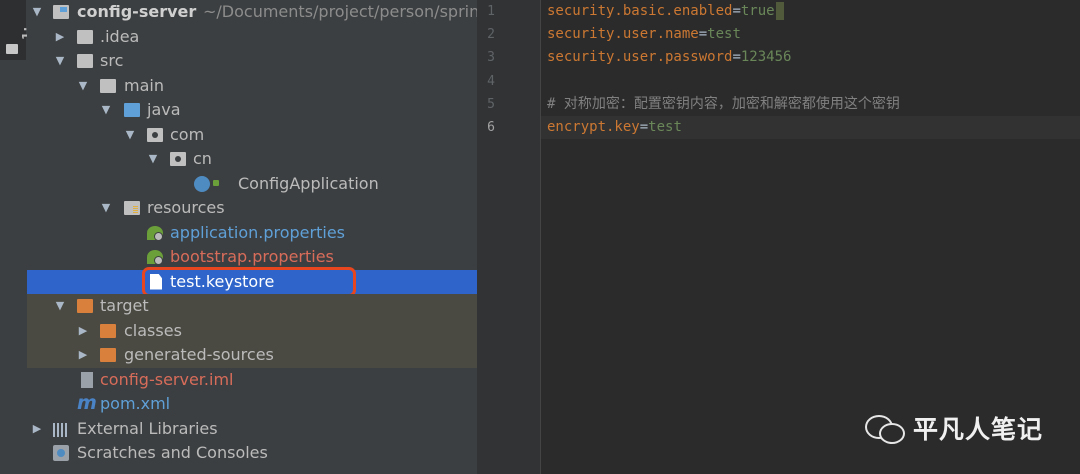  Describe the element at coordinates (249, 282) in the screenshot. I see `highlight-box` at that location.